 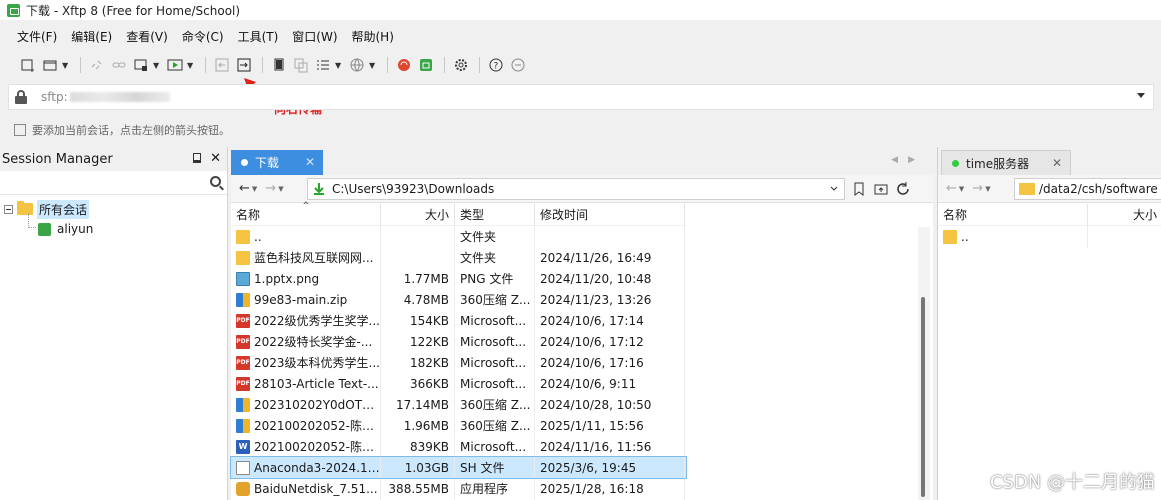 I want to click on column-modified: 修改时间, so click(x=610, y=214).